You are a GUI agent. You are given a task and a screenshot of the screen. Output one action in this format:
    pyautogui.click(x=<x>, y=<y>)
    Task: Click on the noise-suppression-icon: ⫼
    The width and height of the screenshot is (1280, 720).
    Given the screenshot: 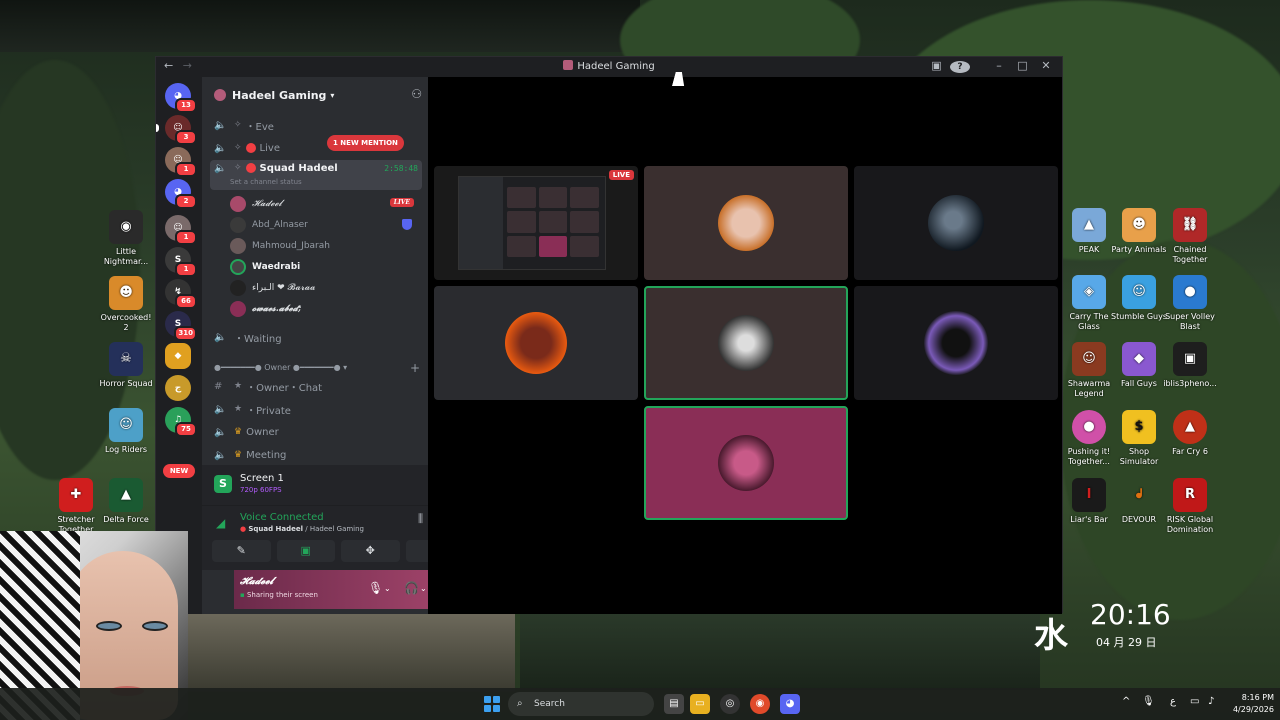 What is the action you would take?
    pyautogui.click(x=420, y=519)
    